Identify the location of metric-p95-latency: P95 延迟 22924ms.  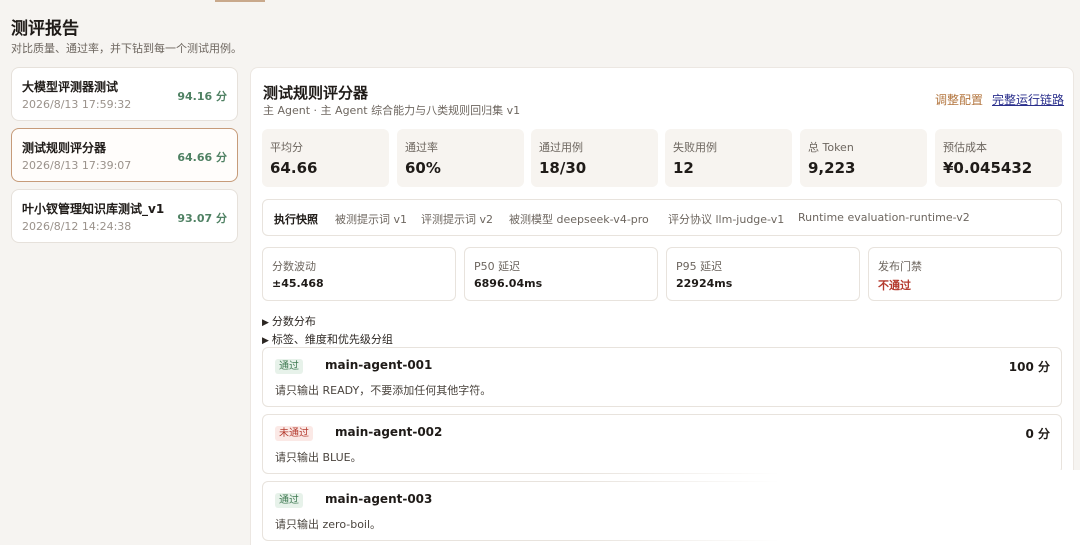
(763, 274).